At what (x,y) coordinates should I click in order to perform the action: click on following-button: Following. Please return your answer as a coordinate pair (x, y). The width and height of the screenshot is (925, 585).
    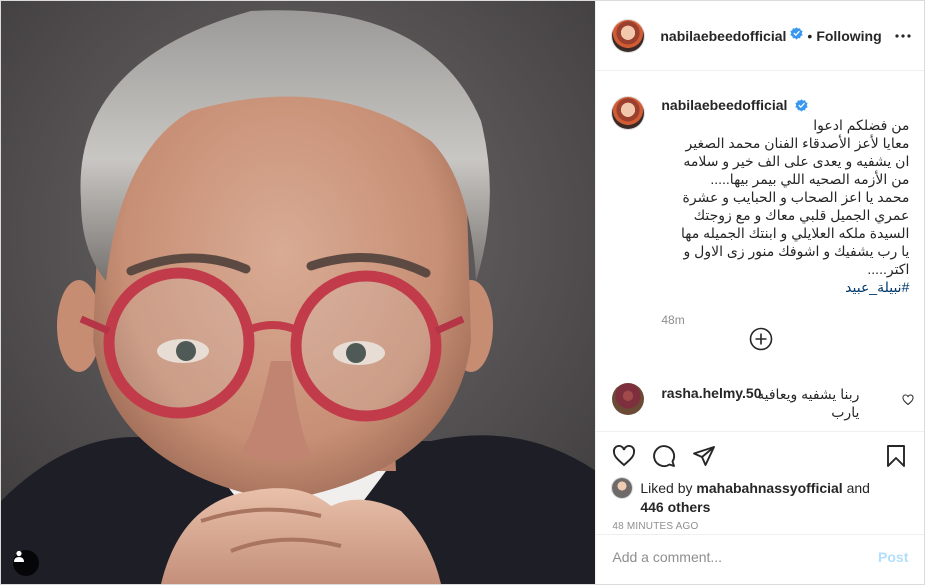
    Looking at the image, I should click on (848, 36).